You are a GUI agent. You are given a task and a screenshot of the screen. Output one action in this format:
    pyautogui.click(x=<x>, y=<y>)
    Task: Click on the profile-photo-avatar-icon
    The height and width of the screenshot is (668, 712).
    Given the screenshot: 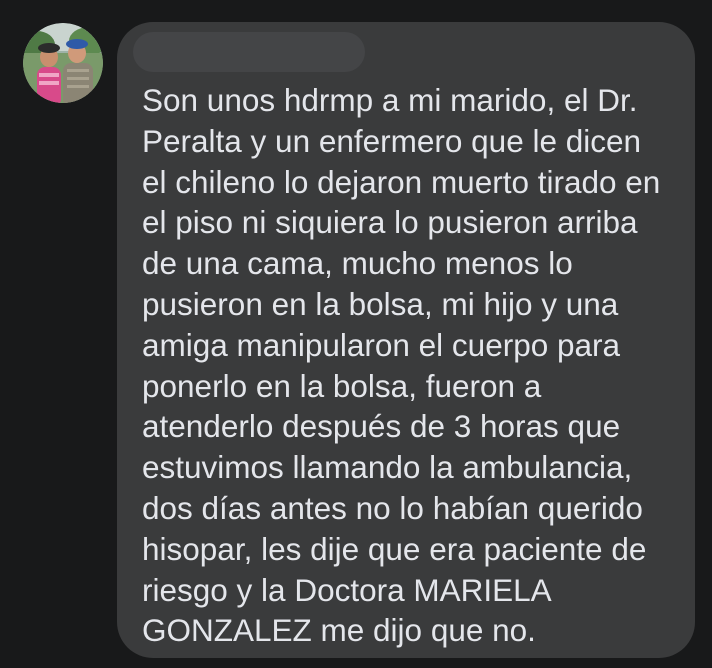 What is the action you would take?
    pyautogui.click(x=63, y=63)
    